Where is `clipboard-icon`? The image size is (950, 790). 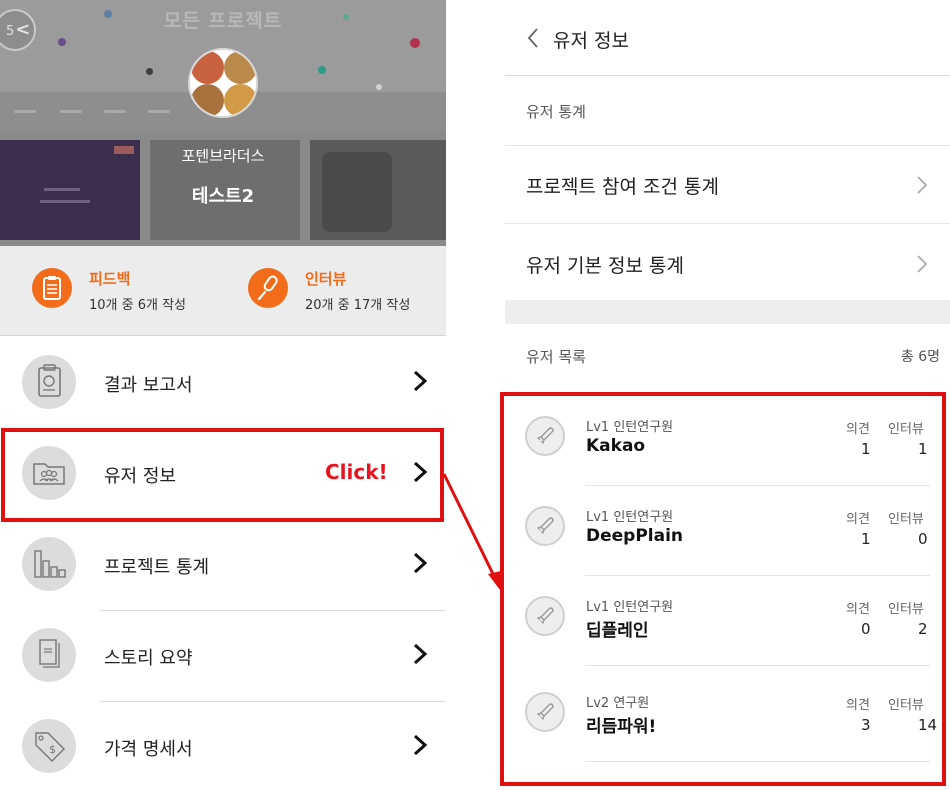 clipboard-icon is located at coordinates (52, 288).